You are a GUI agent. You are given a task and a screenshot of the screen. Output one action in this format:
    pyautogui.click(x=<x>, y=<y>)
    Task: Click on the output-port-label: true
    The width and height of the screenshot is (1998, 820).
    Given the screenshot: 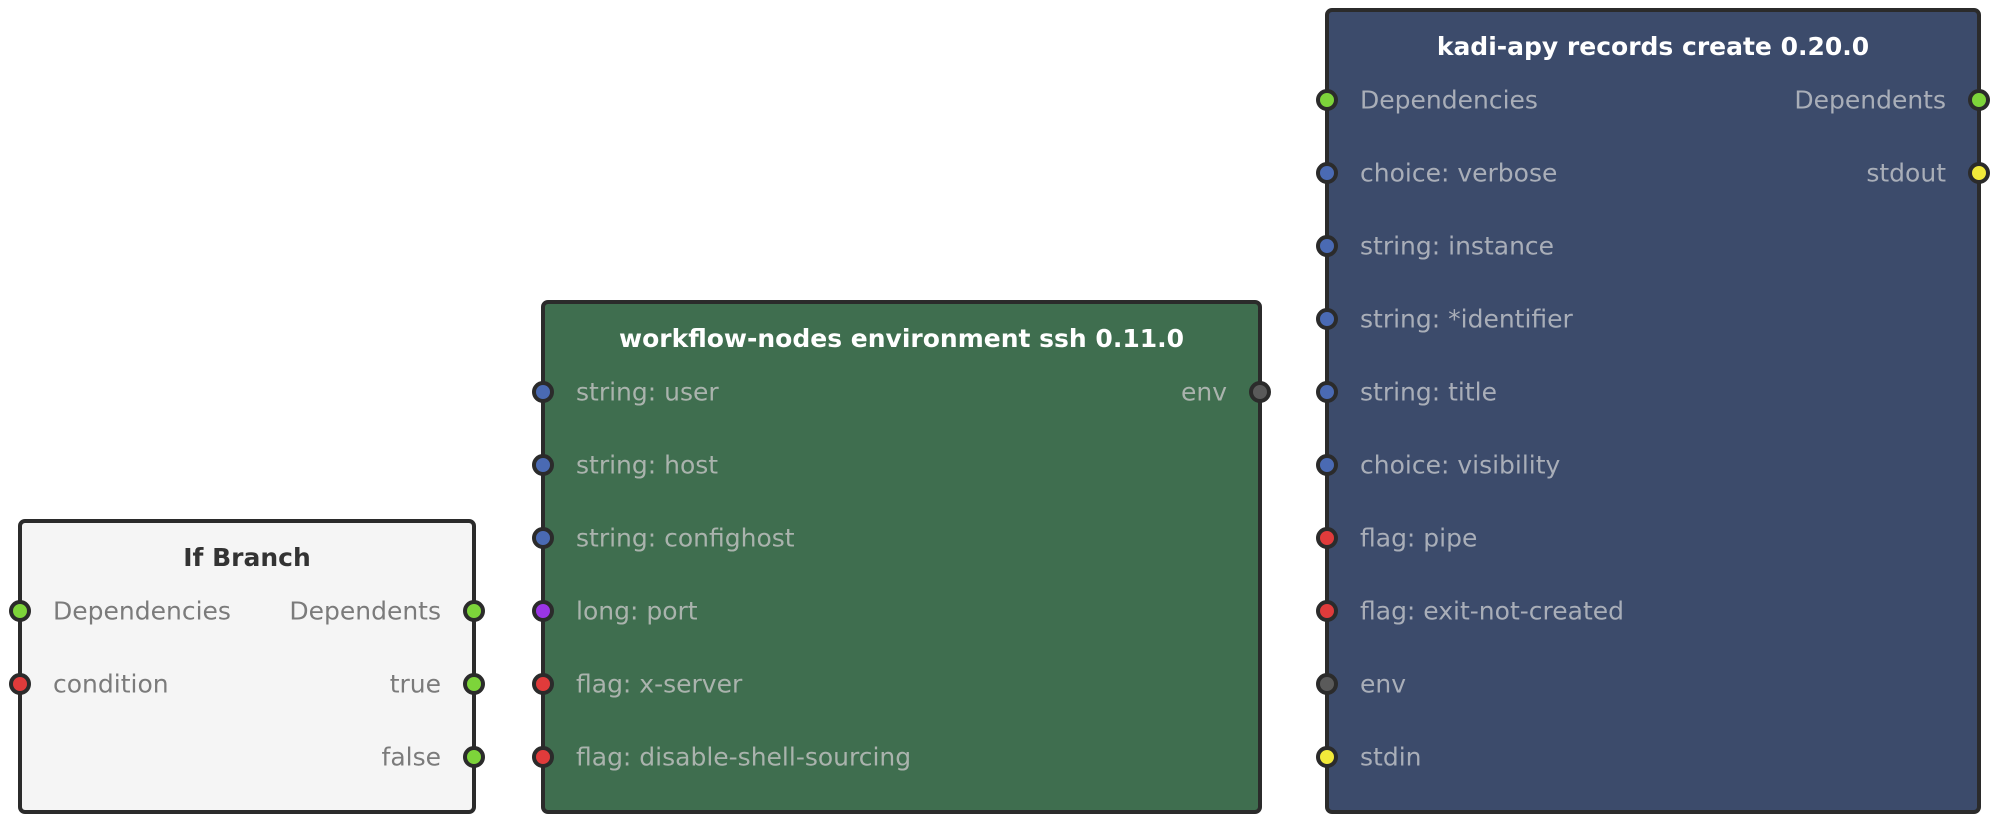 What is the action you would take?
    pyautogui.click(x=415, y=684)
    